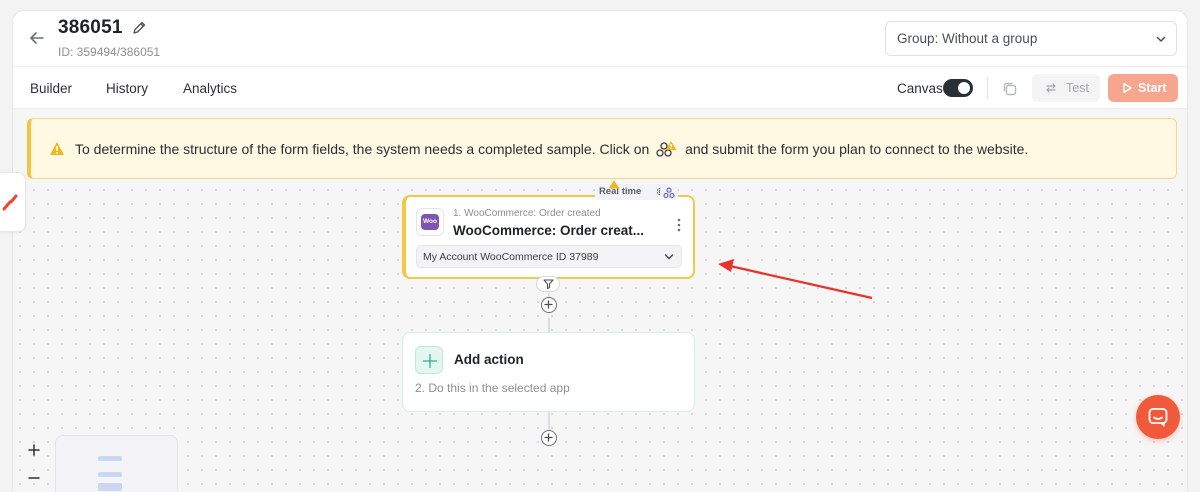 The height and width of the screenshot is (492, 1200). I want to click on account-select: My Account WooCommerce ID 37989, so click(549, 256).